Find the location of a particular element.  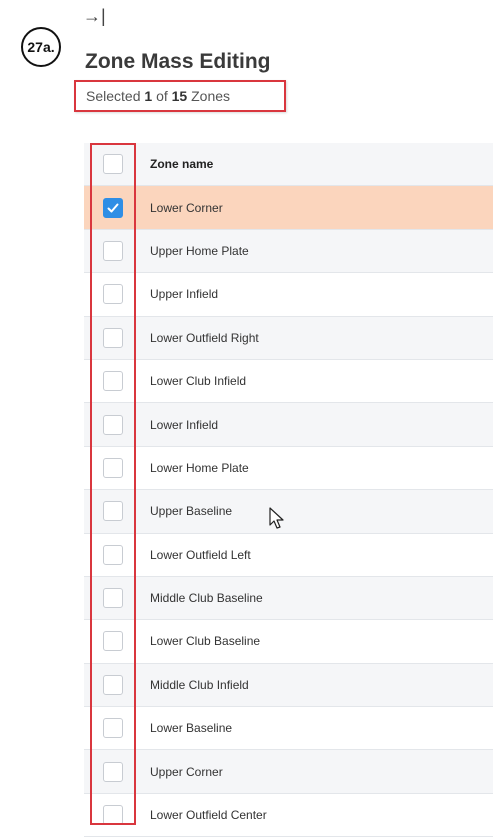

table-row: Lower Home Plate is located at coordinates (288, 468).